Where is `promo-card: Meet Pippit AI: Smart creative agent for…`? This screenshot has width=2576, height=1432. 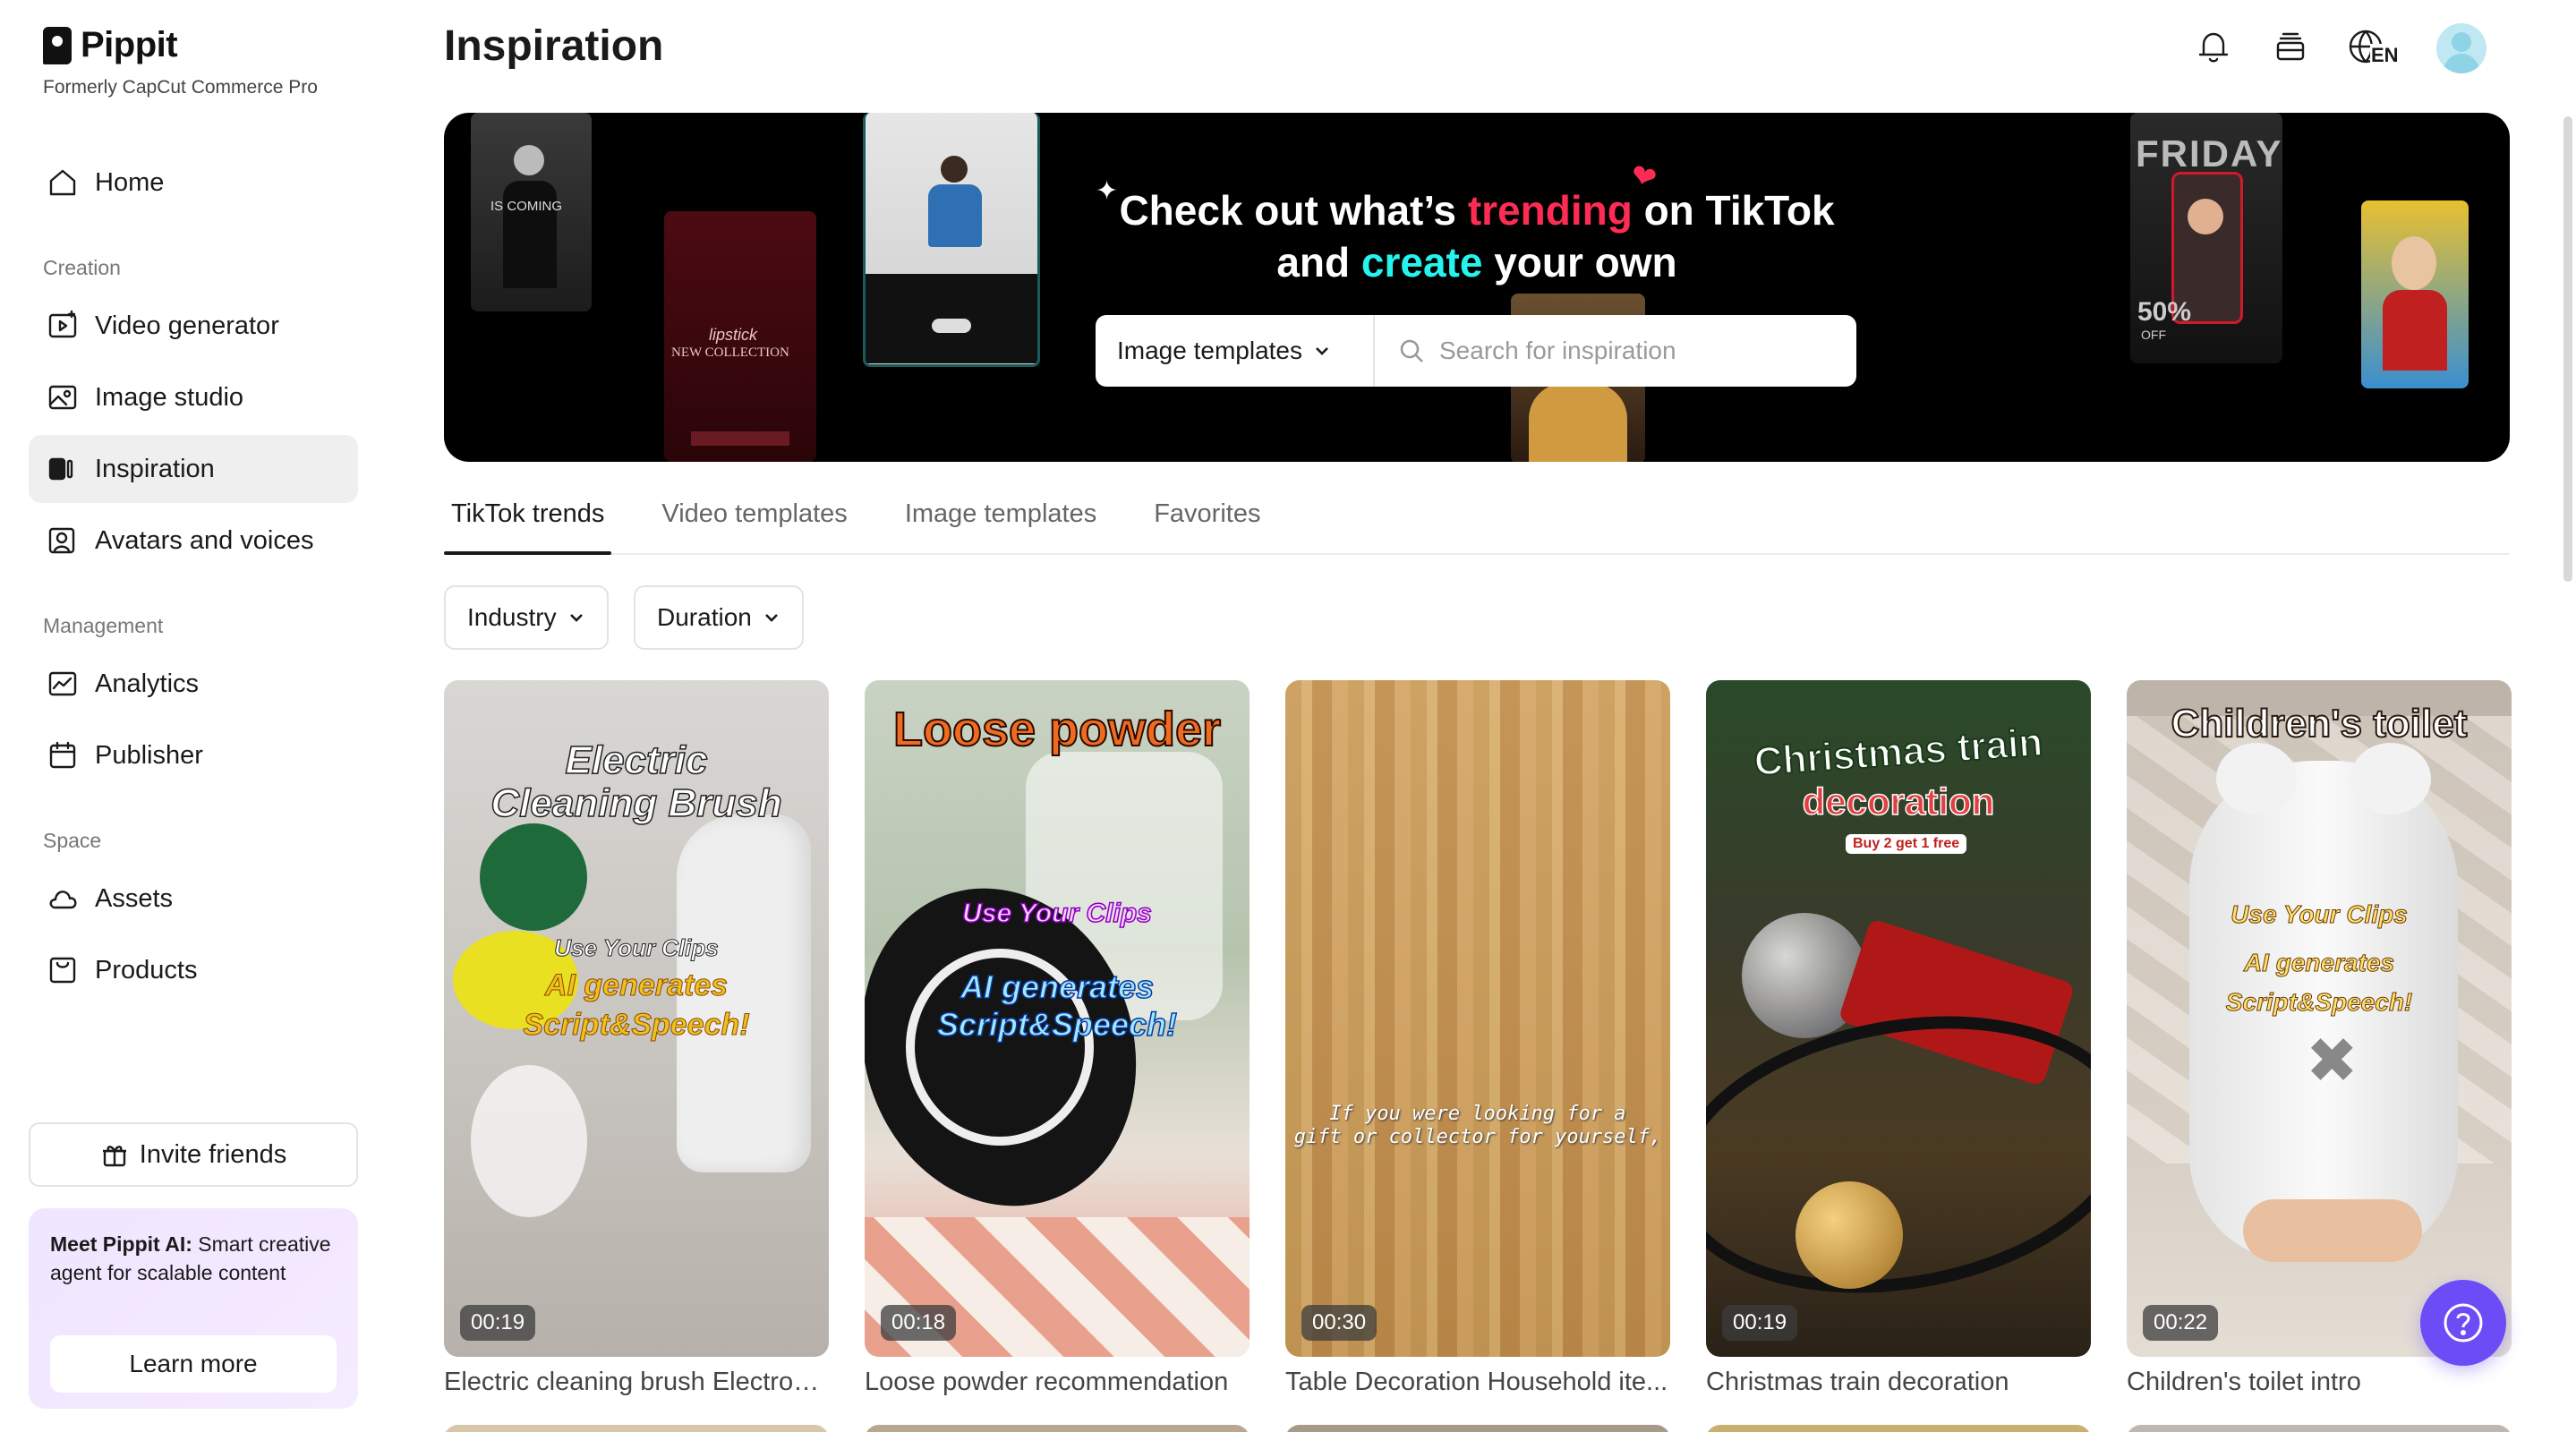 promo-card: Meet Pippit AI: Smart creative agent for… is located at coordinates (193, 1308).